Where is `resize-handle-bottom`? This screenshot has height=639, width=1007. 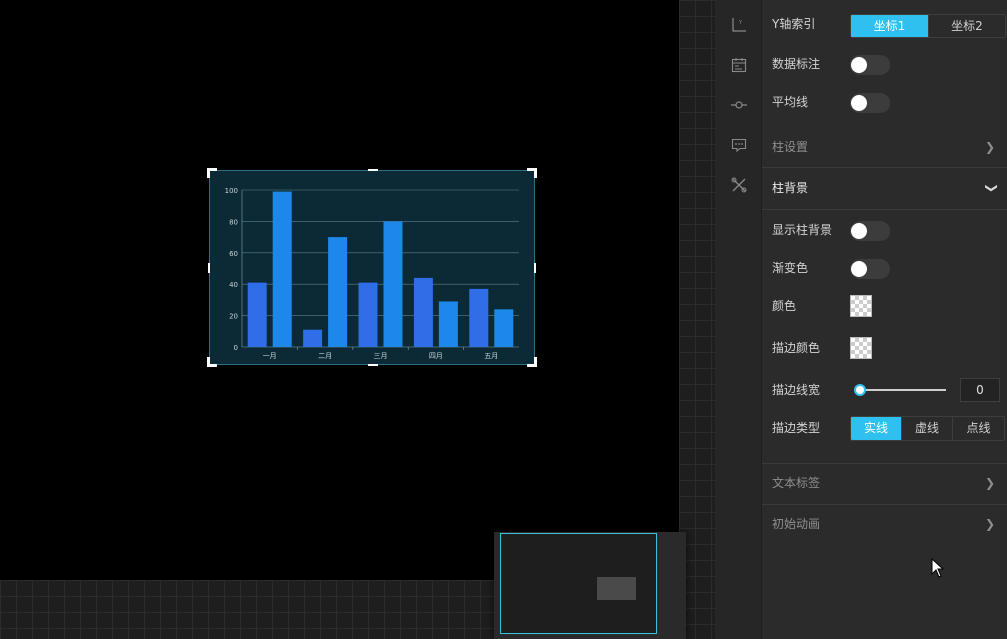
resize-handle-bottom is located at coordinates (373, 365).